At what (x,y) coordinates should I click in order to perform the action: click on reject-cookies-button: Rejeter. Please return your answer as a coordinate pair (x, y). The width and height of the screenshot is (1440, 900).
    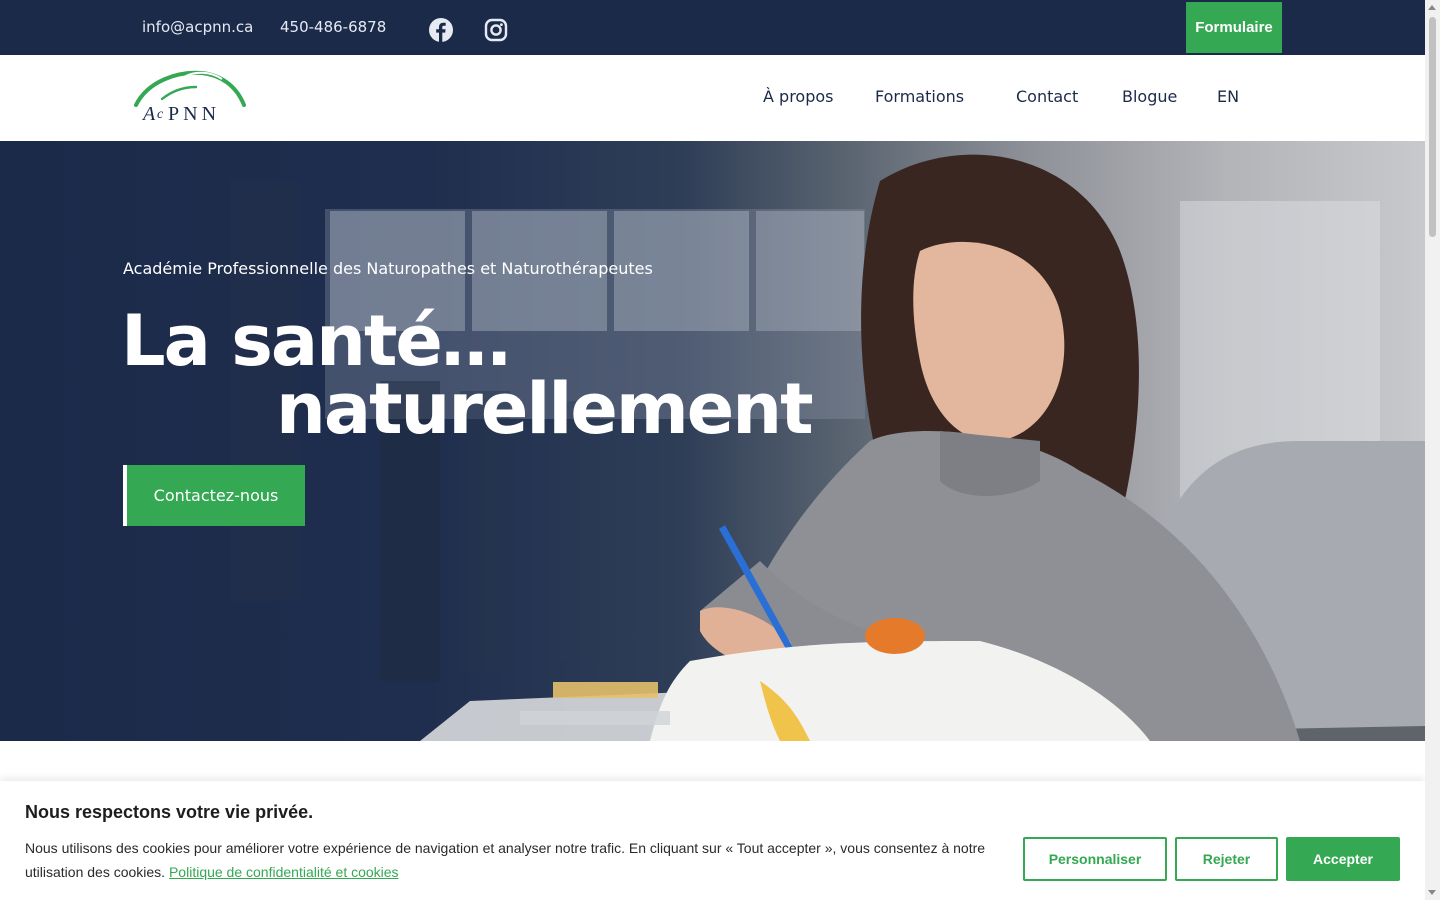
    Looking at the image, I should click on (1226, 859).